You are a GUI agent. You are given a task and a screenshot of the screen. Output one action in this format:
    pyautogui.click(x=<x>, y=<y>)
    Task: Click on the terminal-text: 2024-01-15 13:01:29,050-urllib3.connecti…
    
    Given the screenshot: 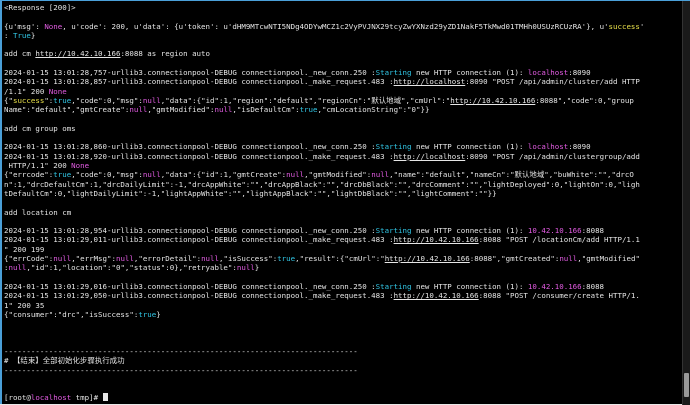 What is the action you would take?
    pyautogui.click(x=199, y=296)
    